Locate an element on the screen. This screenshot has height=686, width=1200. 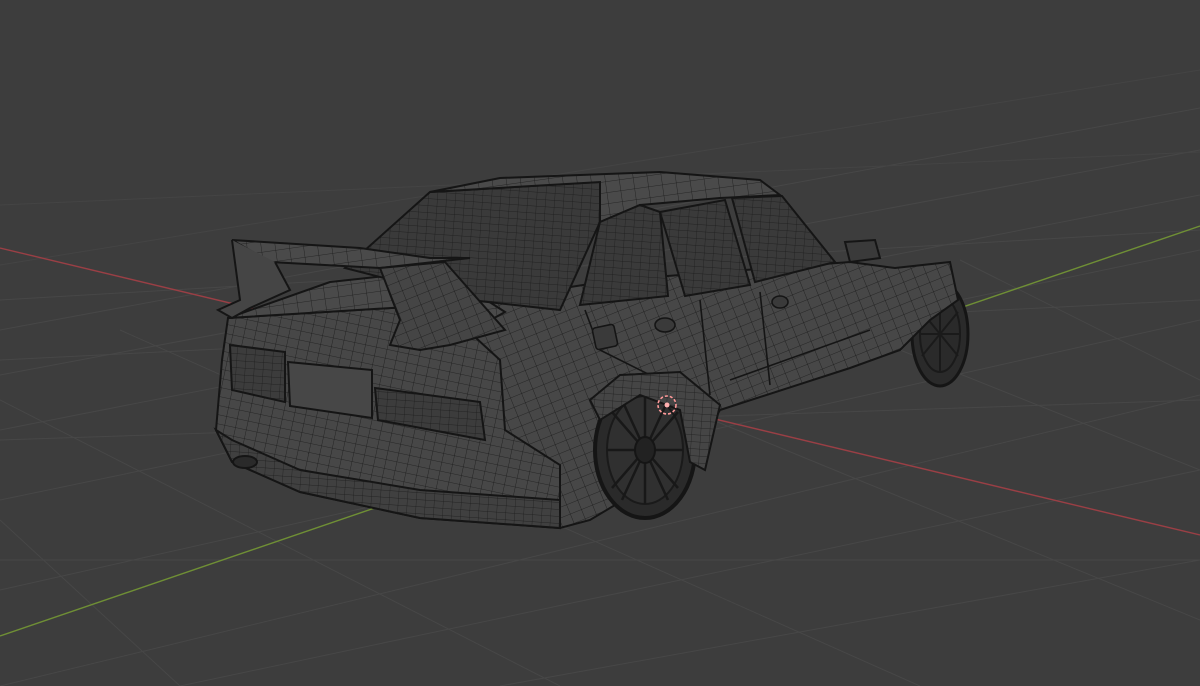
car-mirror is located at coordinates (862, 251).